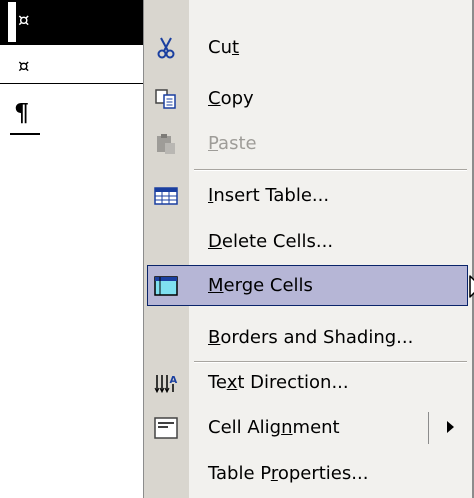 The height and width of the screenshot is (498, 474). I want to click on menu-item-cell-alignment: Cell Alignment, so click(307, 428).